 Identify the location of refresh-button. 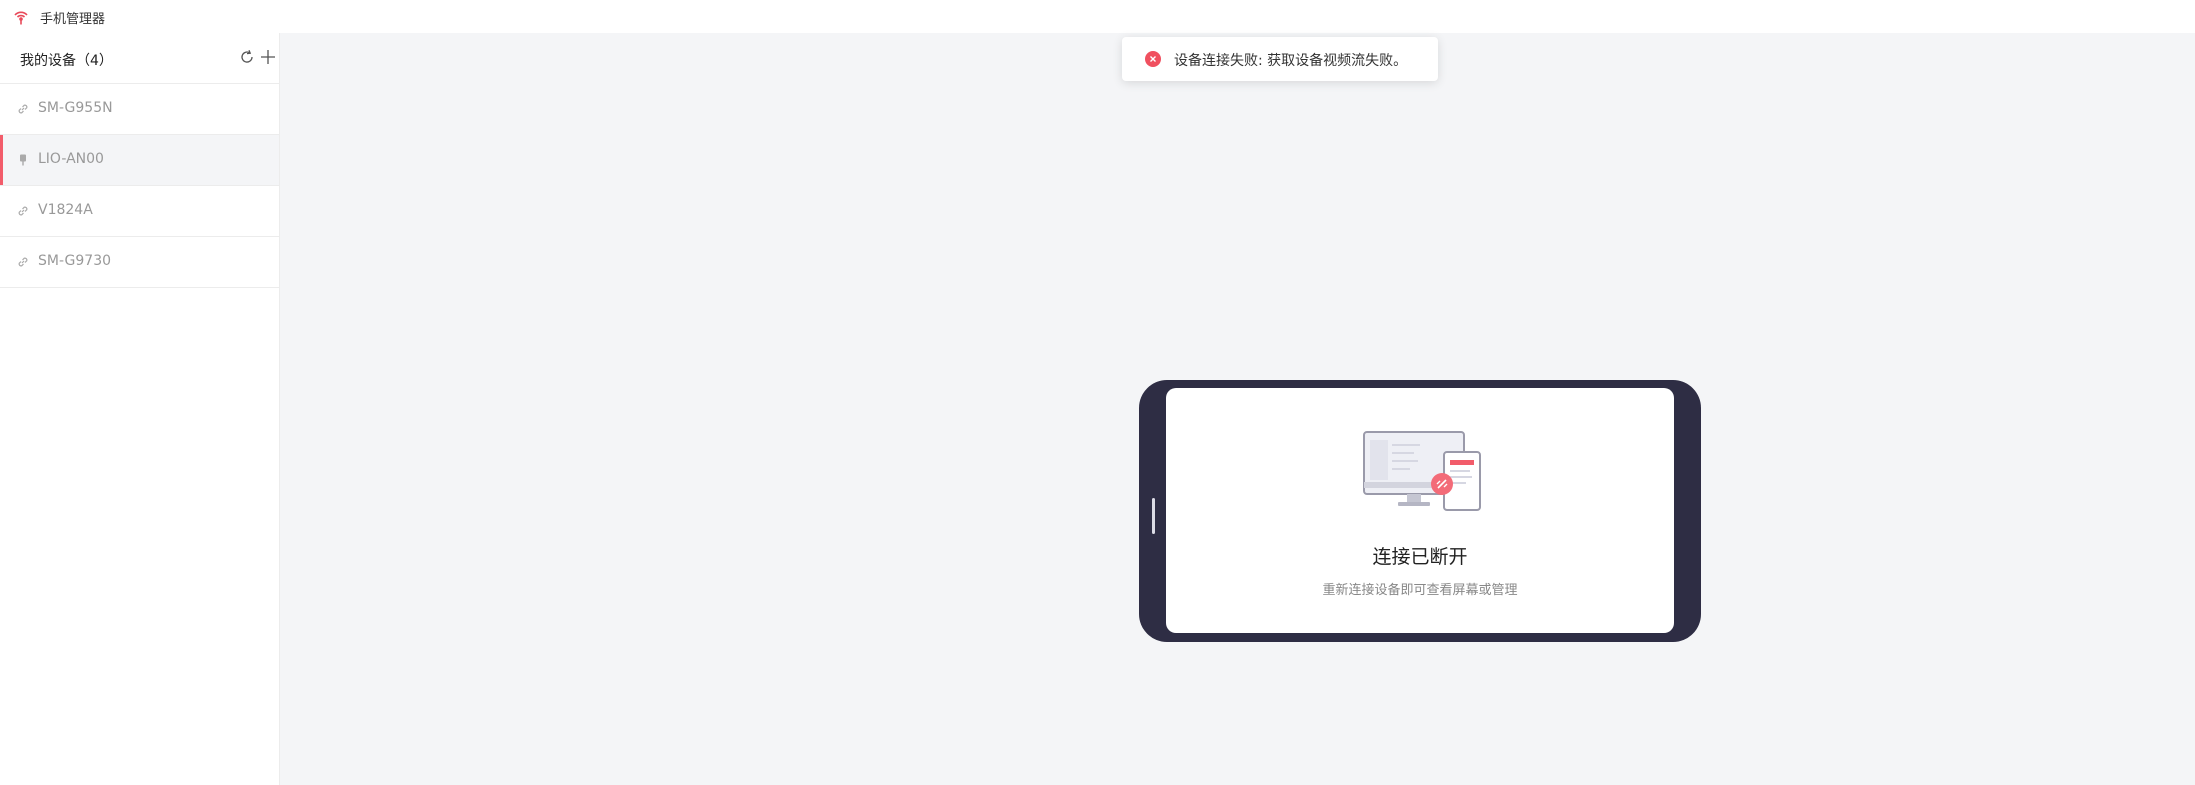
(247, 57).